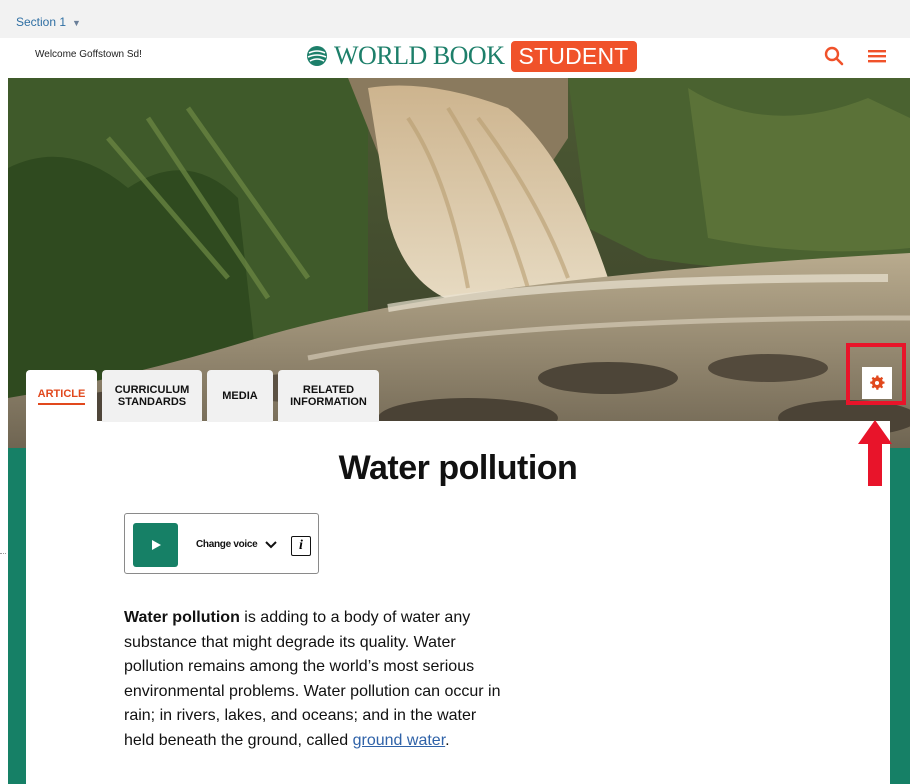  I want to click on play-button, so click(155, 545).